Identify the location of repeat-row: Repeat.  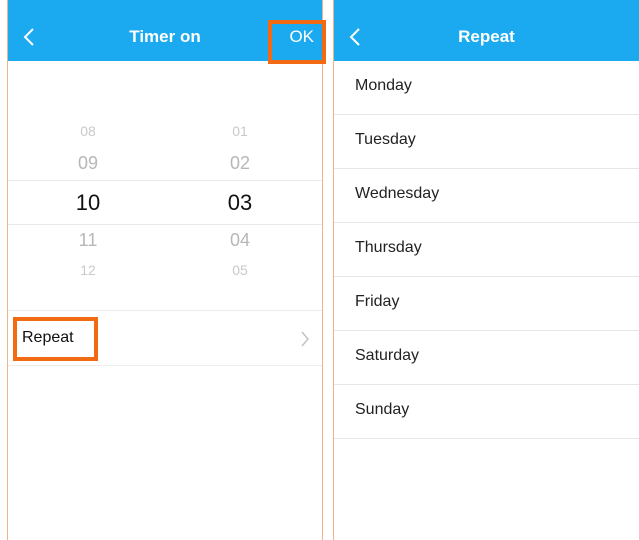
(165, 338).